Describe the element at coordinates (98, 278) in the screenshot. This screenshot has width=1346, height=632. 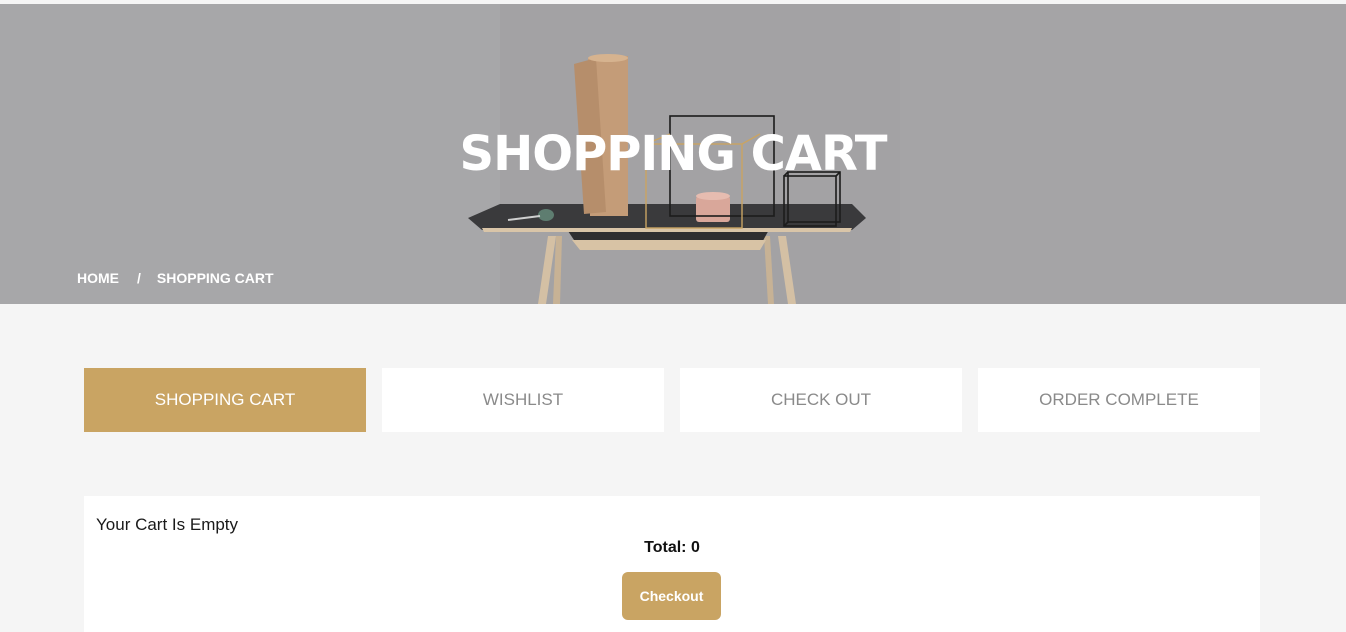
I see `breadcrumb-home-link: HOME` at that location.